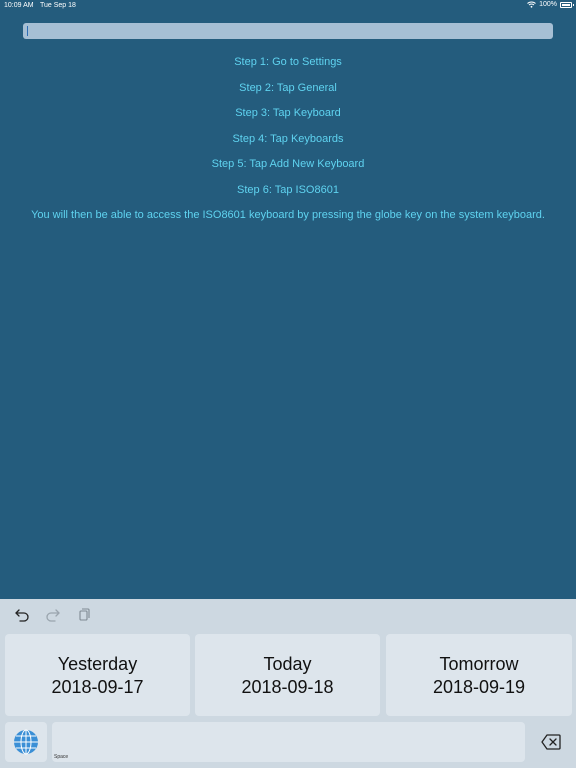 This screenshot has height=768, width=576. I want to click on undo-icon, so click(22, 615).